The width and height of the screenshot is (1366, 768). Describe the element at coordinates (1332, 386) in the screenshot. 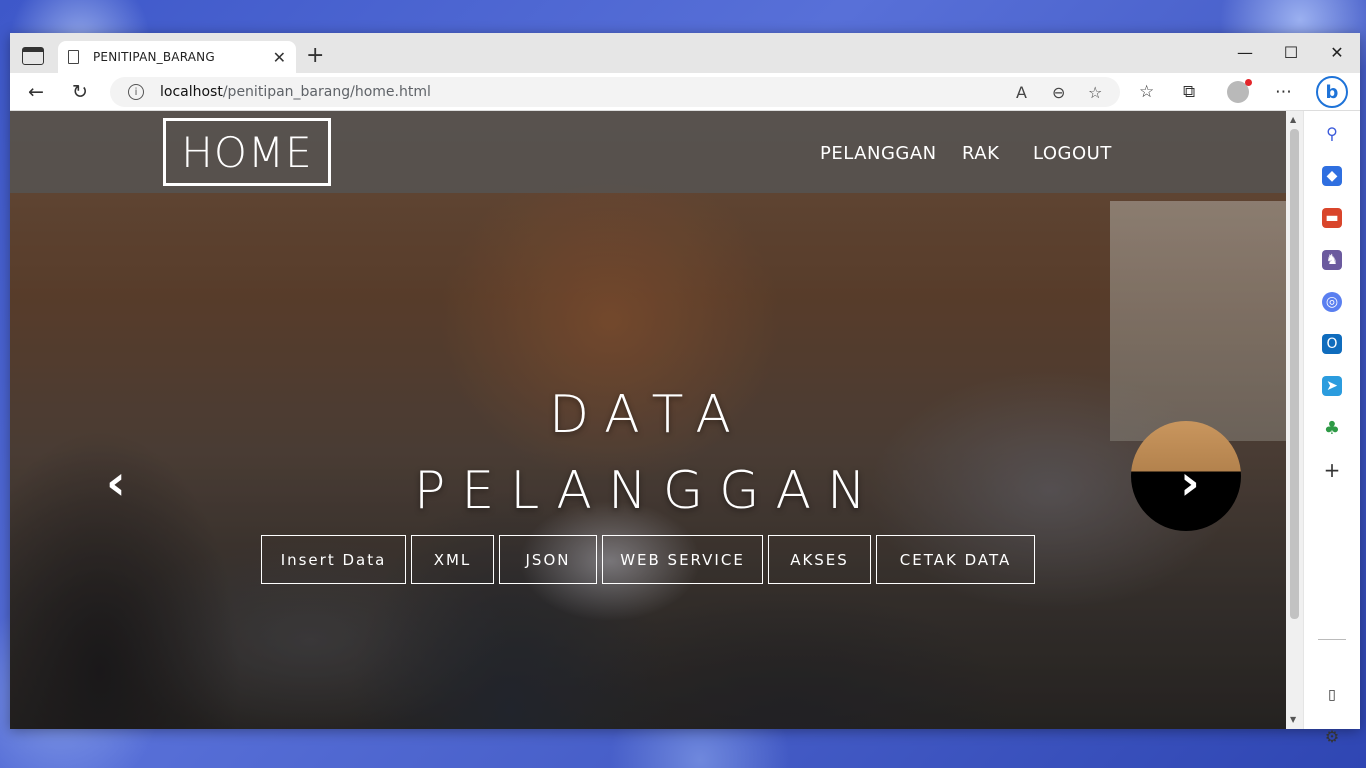

I see `send-icon: ➤` at that location.